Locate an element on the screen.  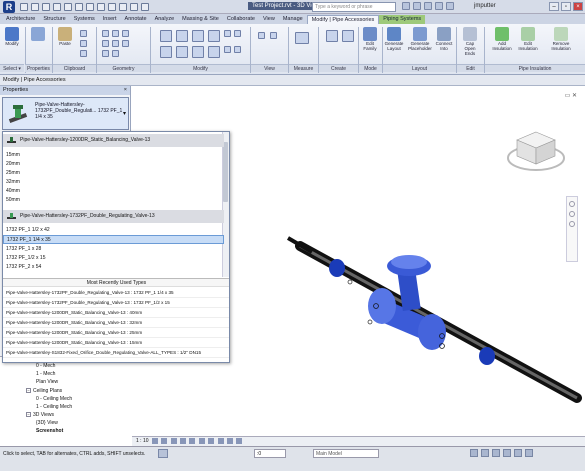
mirror-pick-icon is located at coordinates (198, 36).